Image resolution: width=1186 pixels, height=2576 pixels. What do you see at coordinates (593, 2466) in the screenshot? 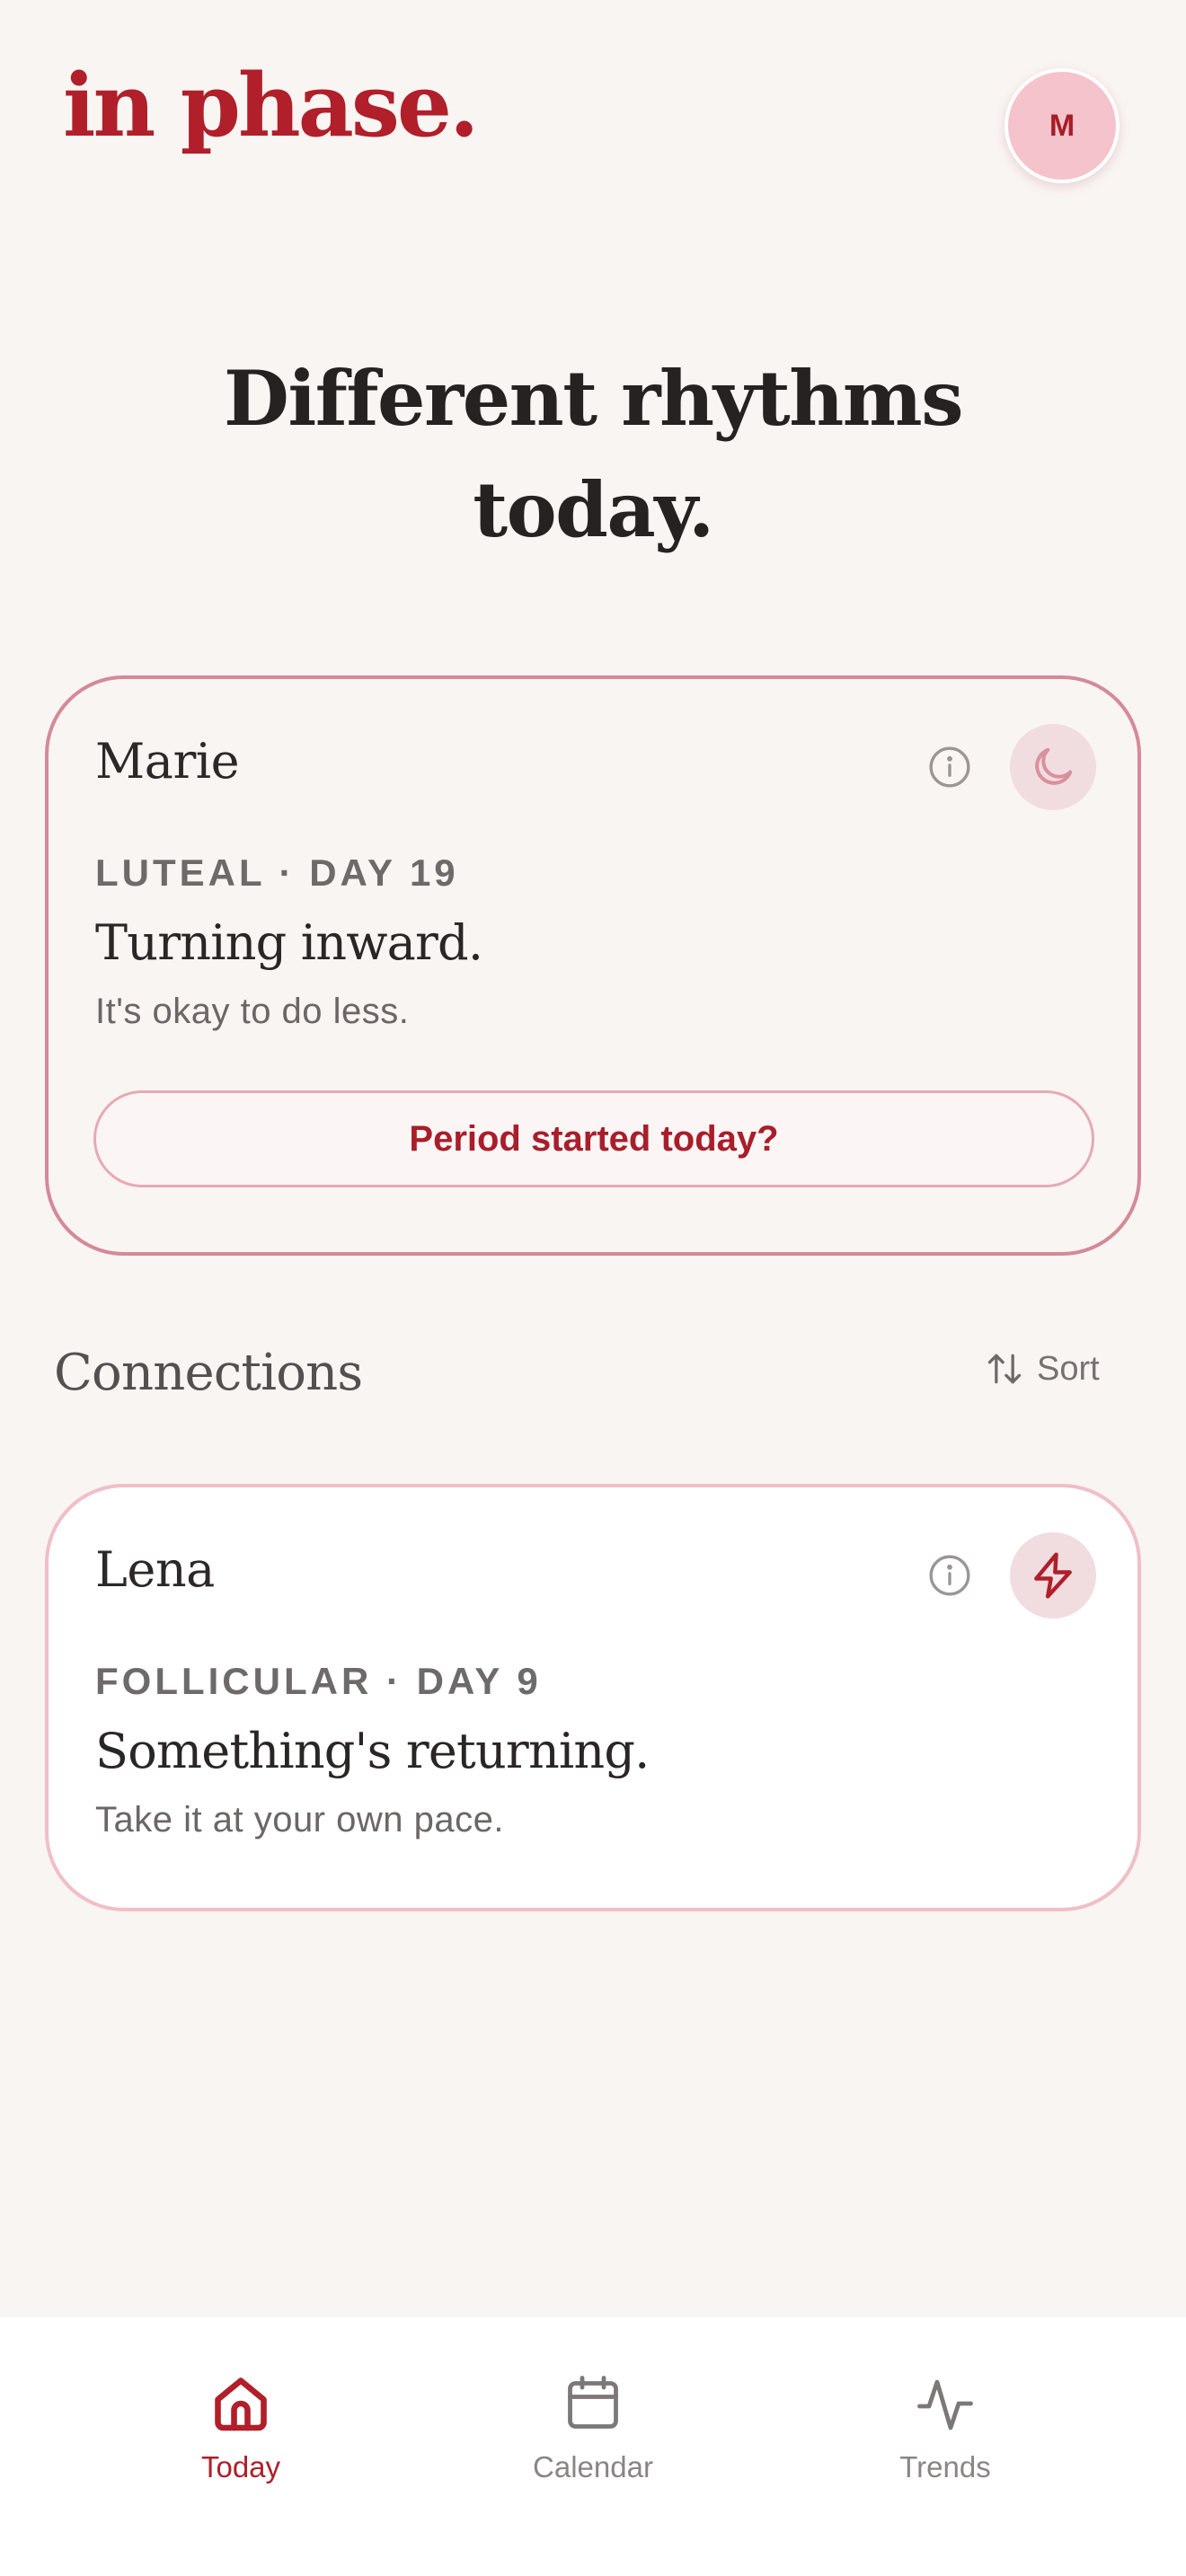
I see `nav-label-calendar: Calendar` at bounding box center [593, 2466].